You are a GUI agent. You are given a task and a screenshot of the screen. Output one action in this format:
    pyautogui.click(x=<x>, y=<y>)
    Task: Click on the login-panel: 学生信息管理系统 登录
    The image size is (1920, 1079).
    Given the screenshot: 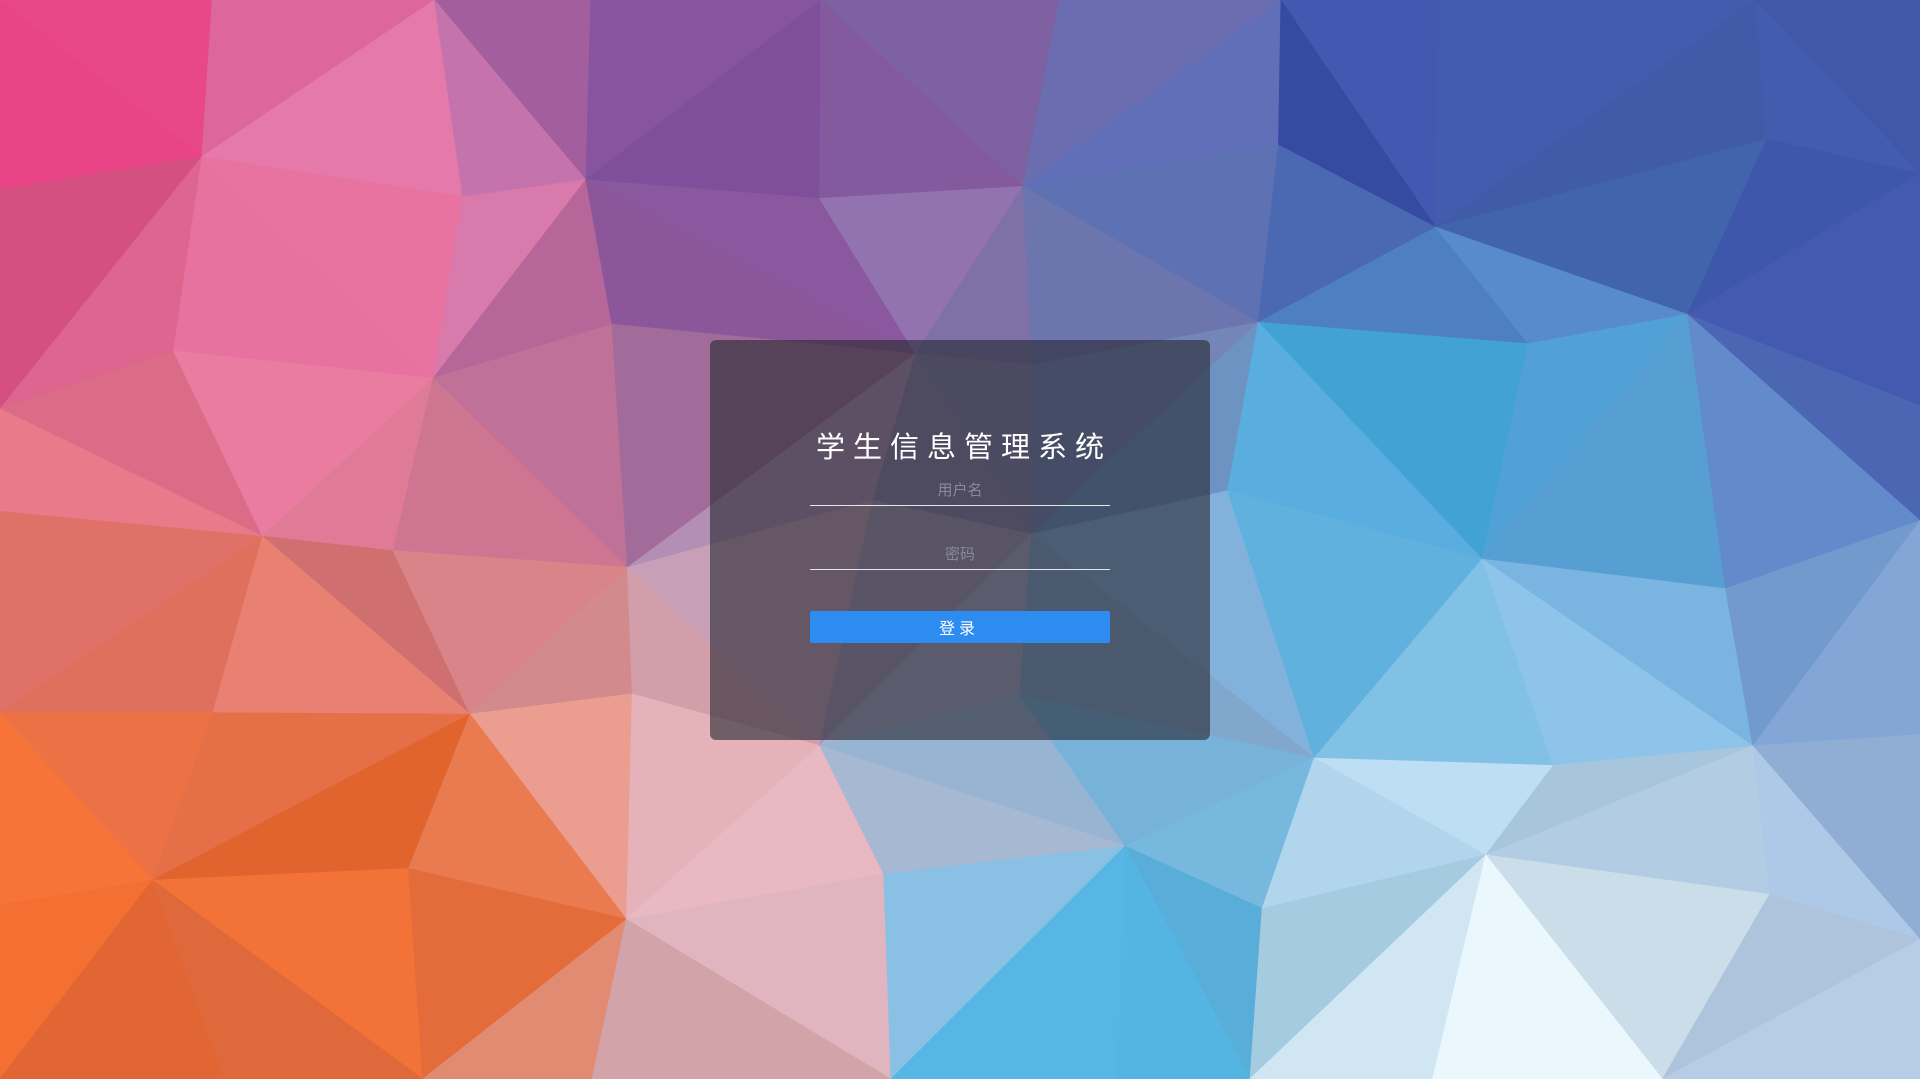 What is the action you would take?
    pyautogui.click(x=960, y=540)
    